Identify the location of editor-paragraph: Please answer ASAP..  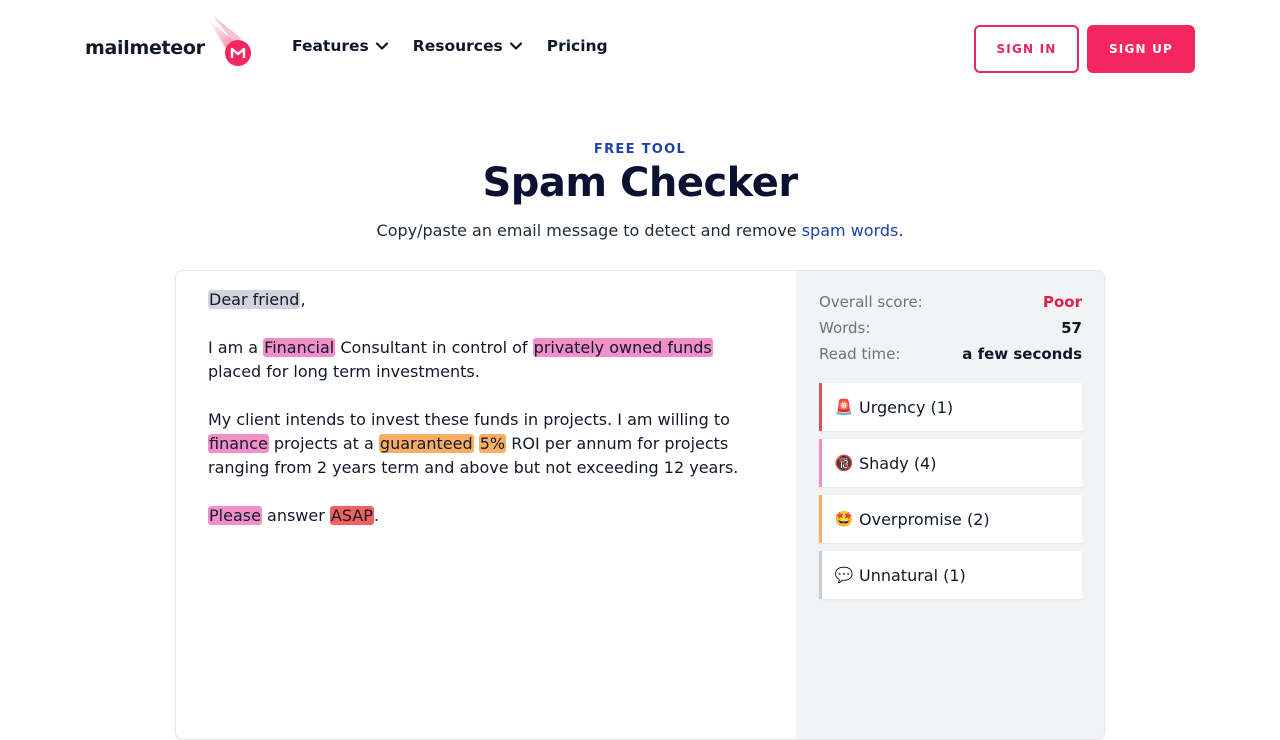
(486, 516).